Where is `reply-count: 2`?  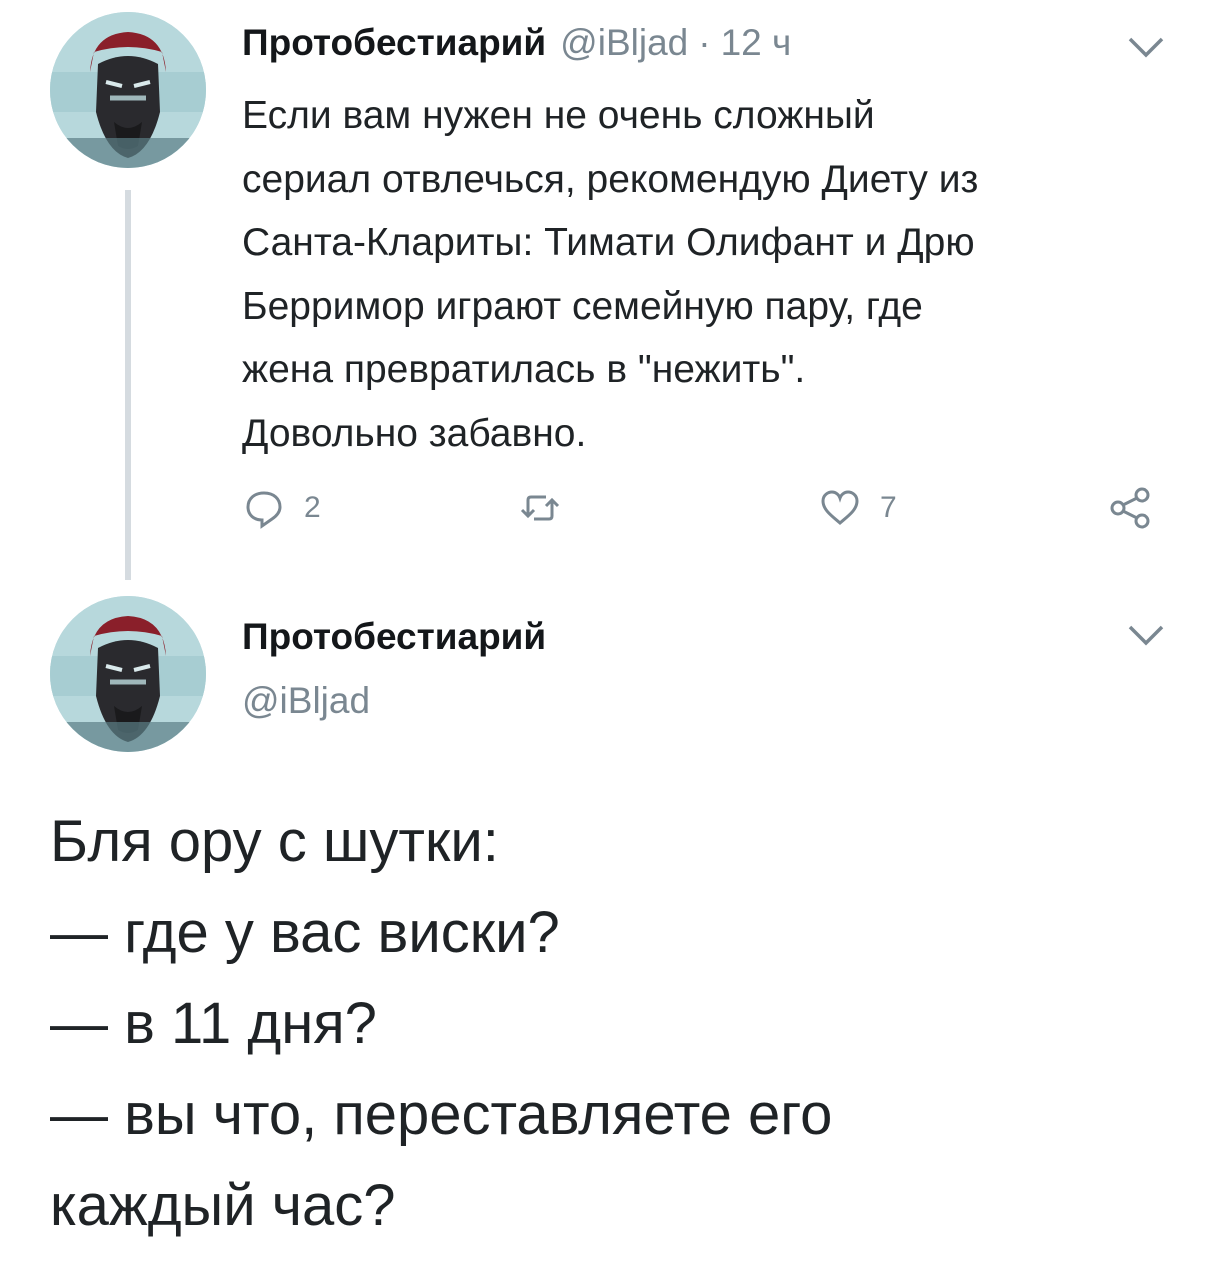 reply-count: 2 is located at coordinates (312, 507).